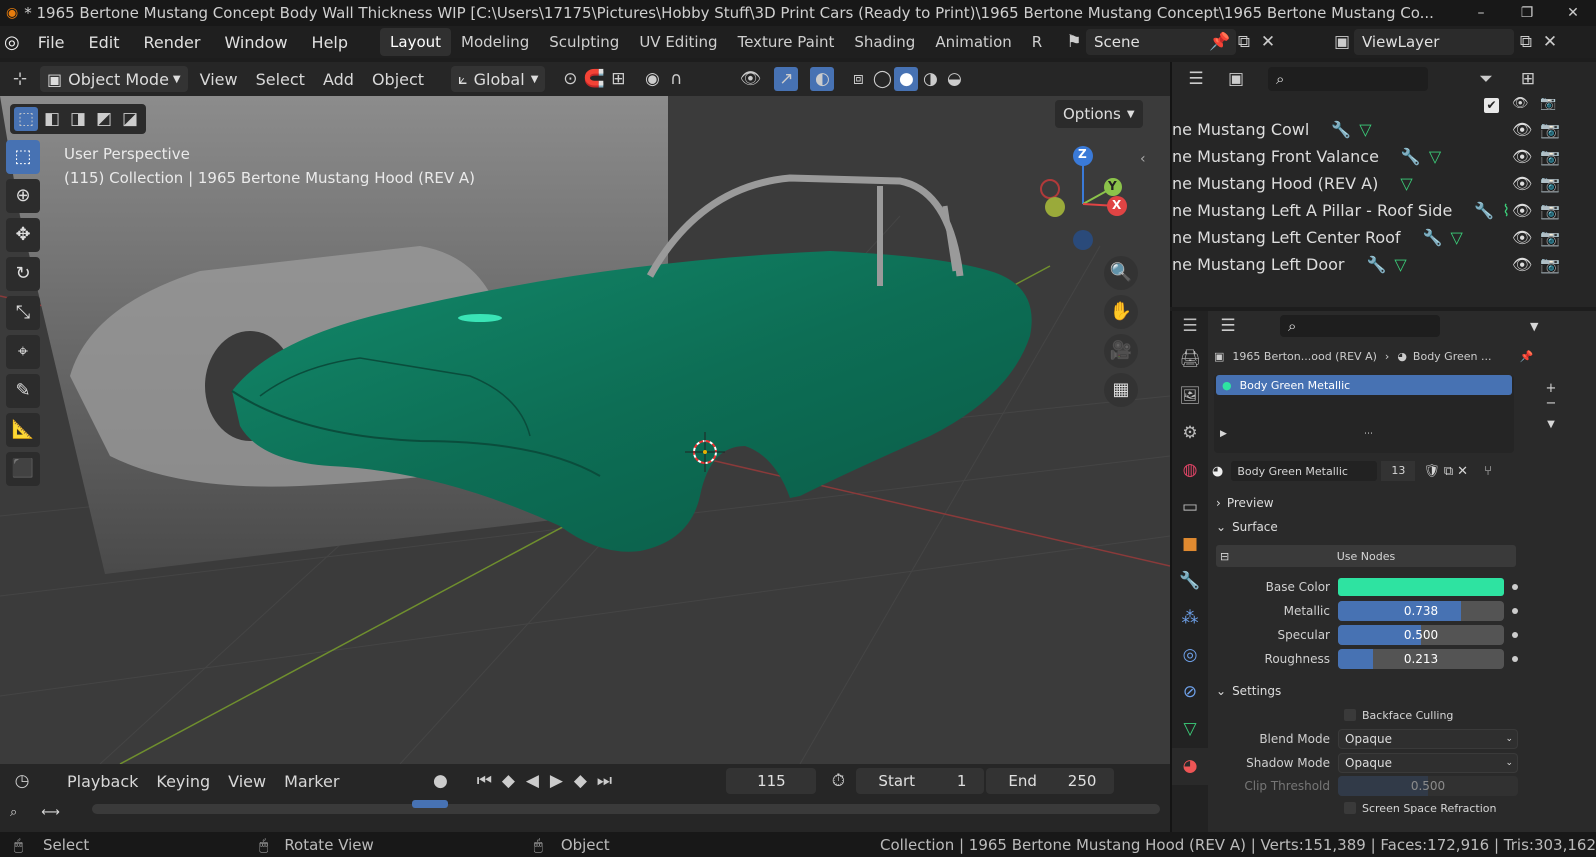 Image resolution: width=1596 pixels, height=857 pixels. What do you see at coordinates (604, 781) in the screenshot?
I see `jump-end-icon: ⏭` at bounding box center [604, 781].